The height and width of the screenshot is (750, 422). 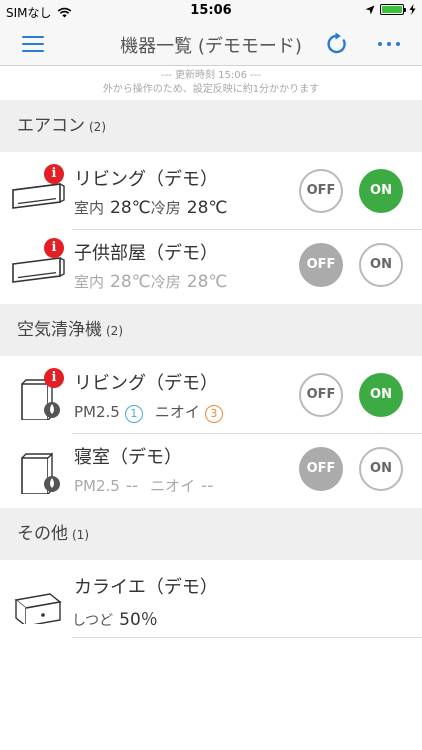 What do you see at coordinates (207, 486) in the screenshot?
I see `odor-value: --` at bounding box center [207, 486].